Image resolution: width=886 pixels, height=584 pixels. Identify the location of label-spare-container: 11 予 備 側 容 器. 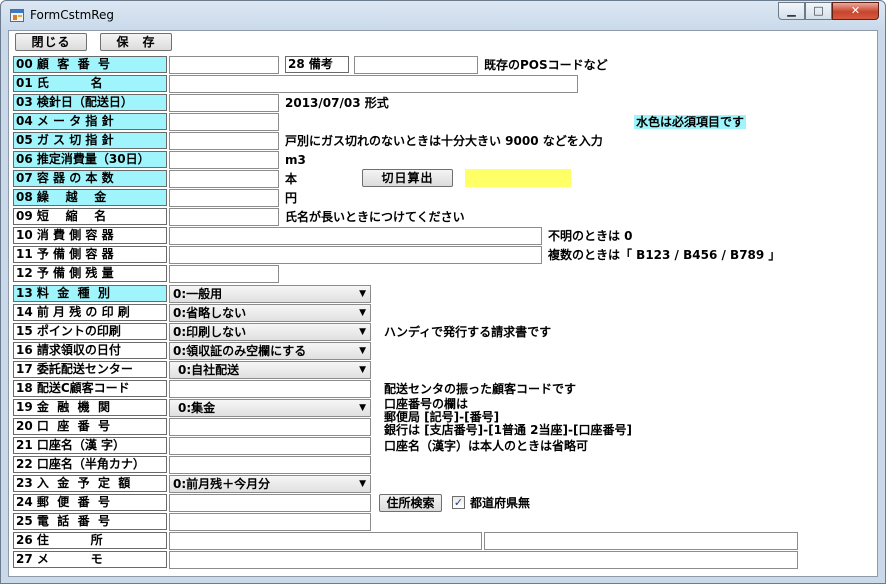
(90, 254).